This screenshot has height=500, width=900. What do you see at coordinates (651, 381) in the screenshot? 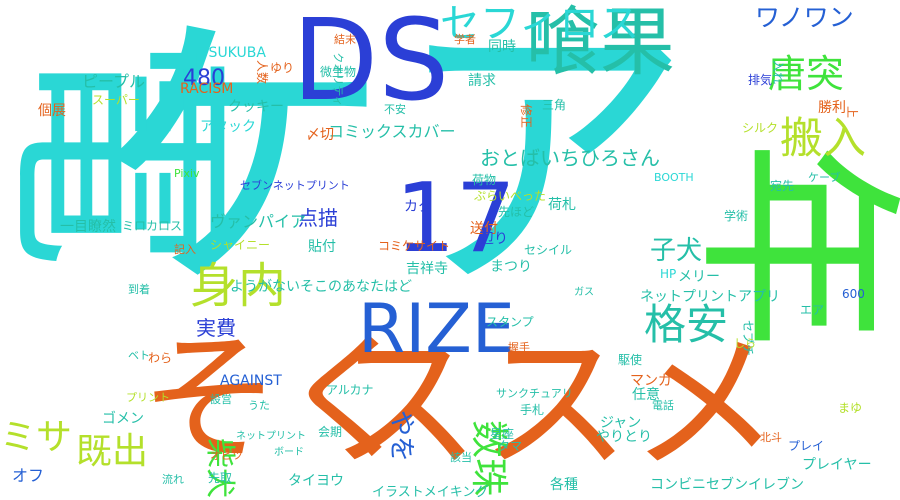
I see `cloud-word: マンガ` at bounding box center [651, 381].